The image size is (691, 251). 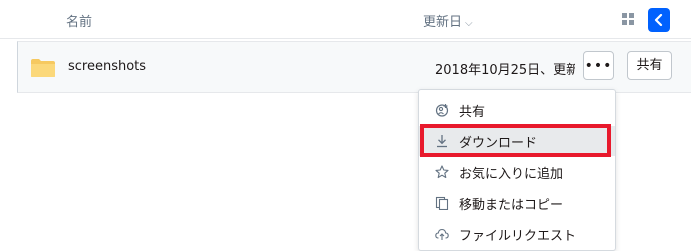 I want to click on menu-item-label: お気に入りに追加, so click(x=511, y=174).